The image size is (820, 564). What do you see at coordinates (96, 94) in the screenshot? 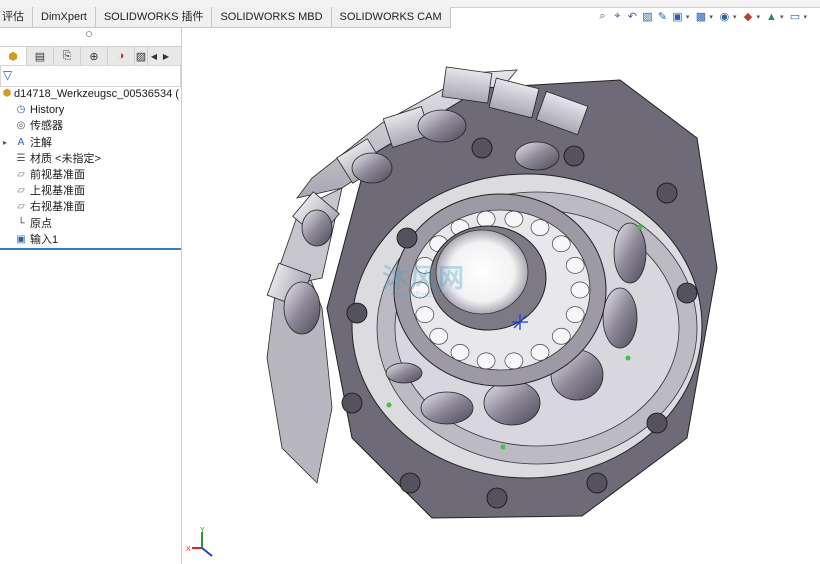
I see `tree-item-label: d14718_Werkzeugsc_00536534 (` at bounding box center [96, 94].